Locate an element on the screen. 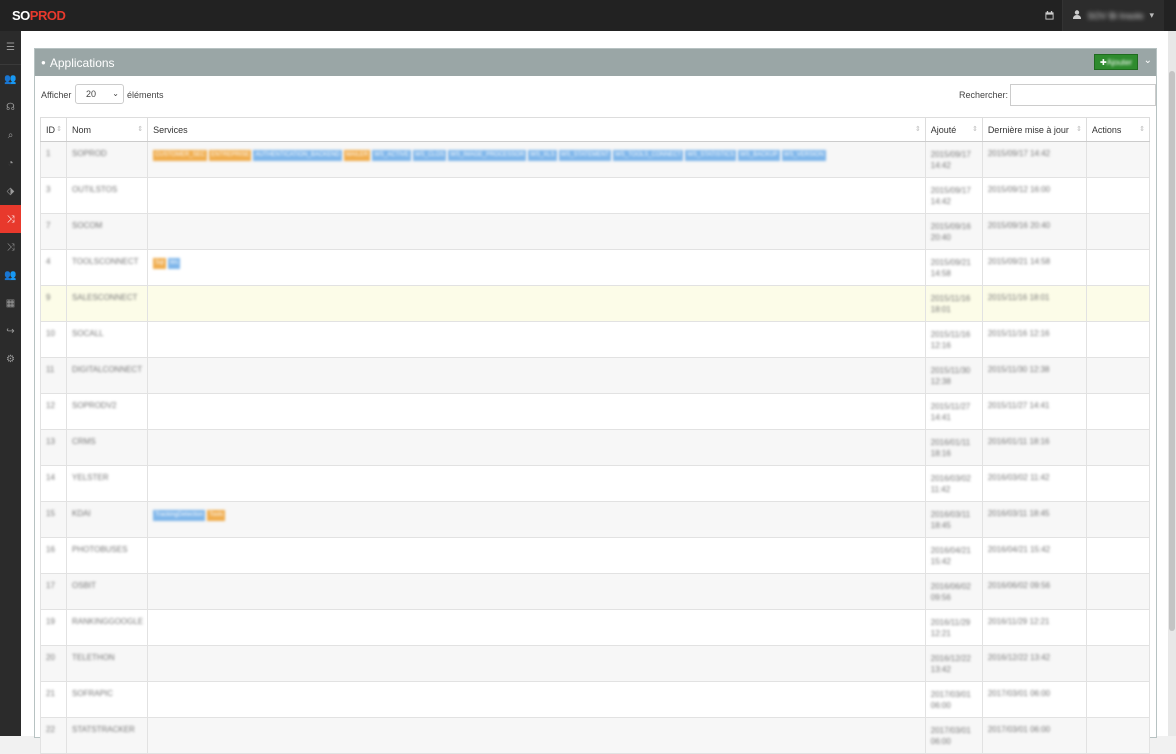  user-menu: SOV Bi Insolo ▾ is located at coordinates (1113, 15).